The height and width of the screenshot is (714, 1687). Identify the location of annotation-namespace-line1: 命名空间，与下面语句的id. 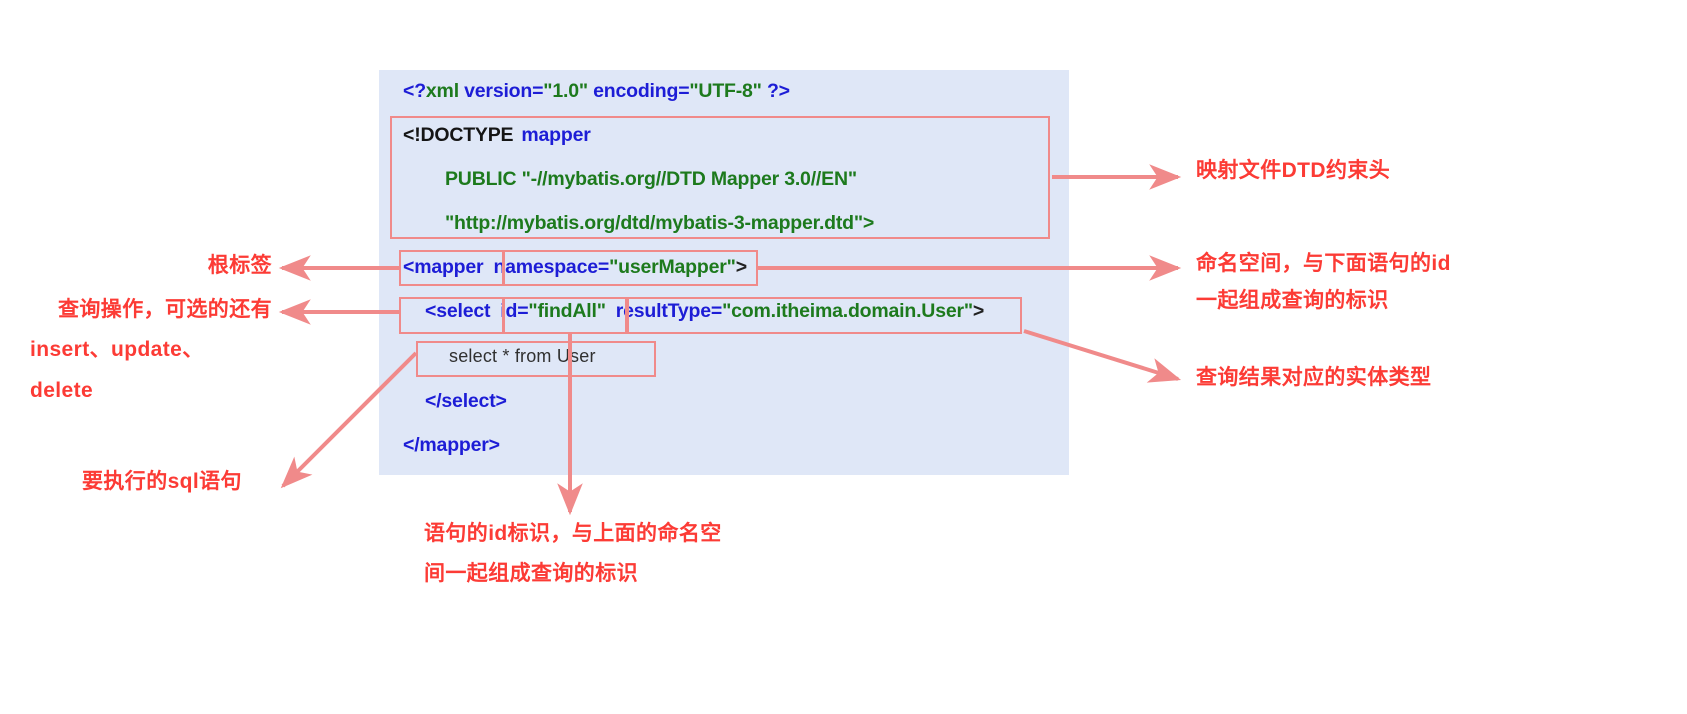
(1323, 263).